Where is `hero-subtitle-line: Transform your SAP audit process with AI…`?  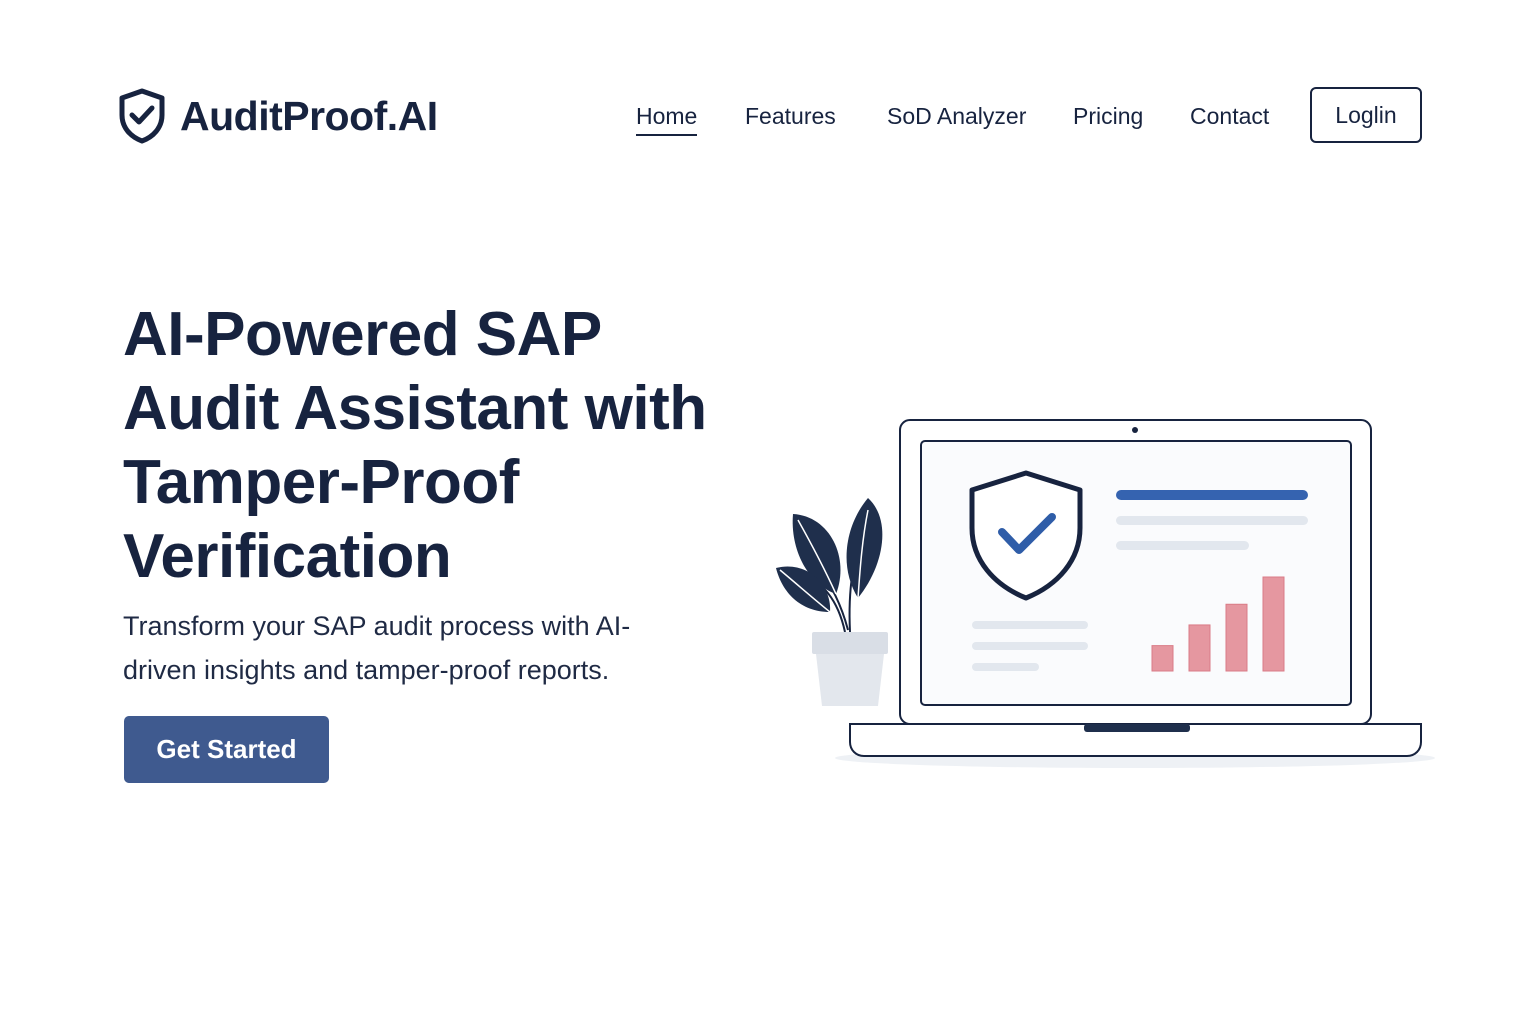
hero-subtitle-line: Transform your SAP audit process with AI… is located at coordinates (377, 626).